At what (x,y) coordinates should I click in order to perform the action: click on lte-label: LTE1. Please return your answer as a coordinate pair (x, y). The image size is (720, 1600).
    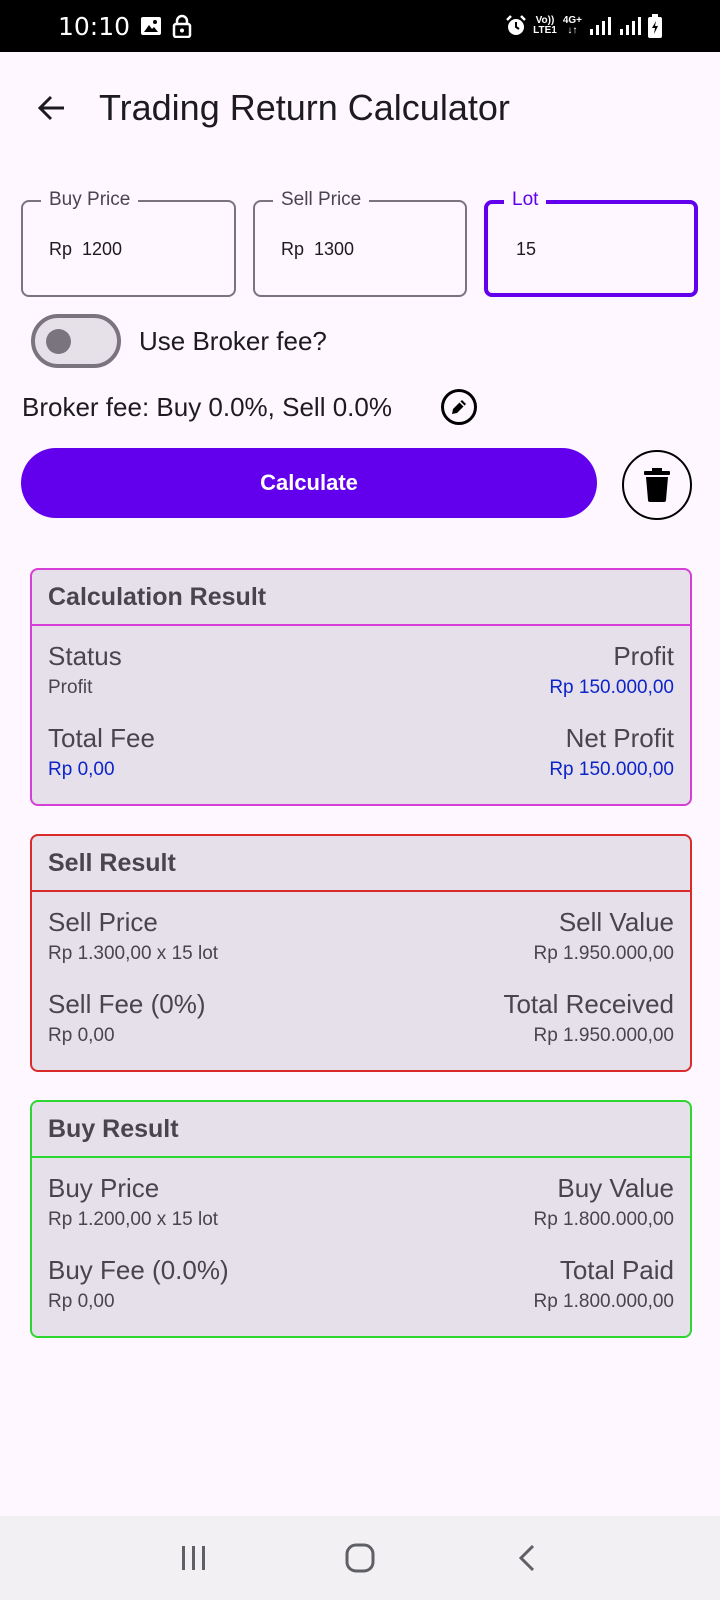
    Looking at the image, I should click on (545, 30).